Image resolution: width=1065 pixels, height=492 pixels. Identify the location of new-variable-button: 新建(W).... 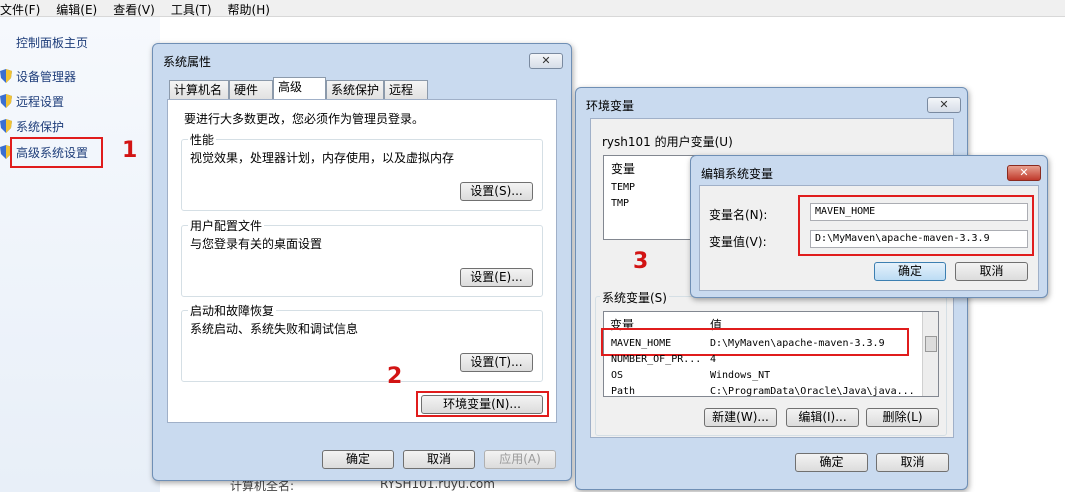
(740, 417).